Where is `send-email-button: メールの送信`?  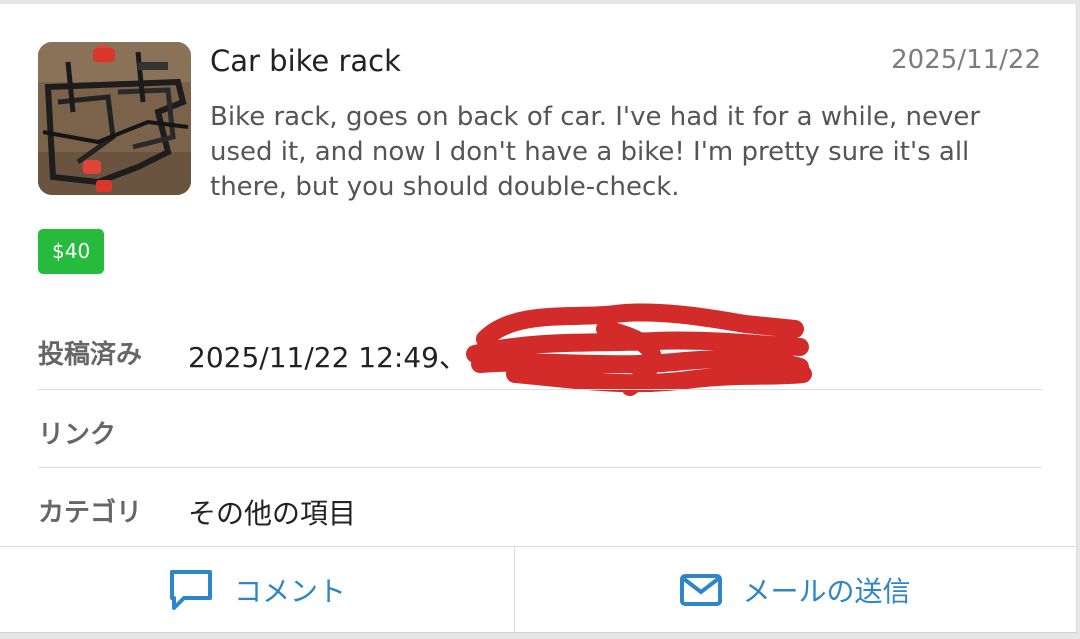 send-email-button: メールの送信 is located at coordinates (795, 590).